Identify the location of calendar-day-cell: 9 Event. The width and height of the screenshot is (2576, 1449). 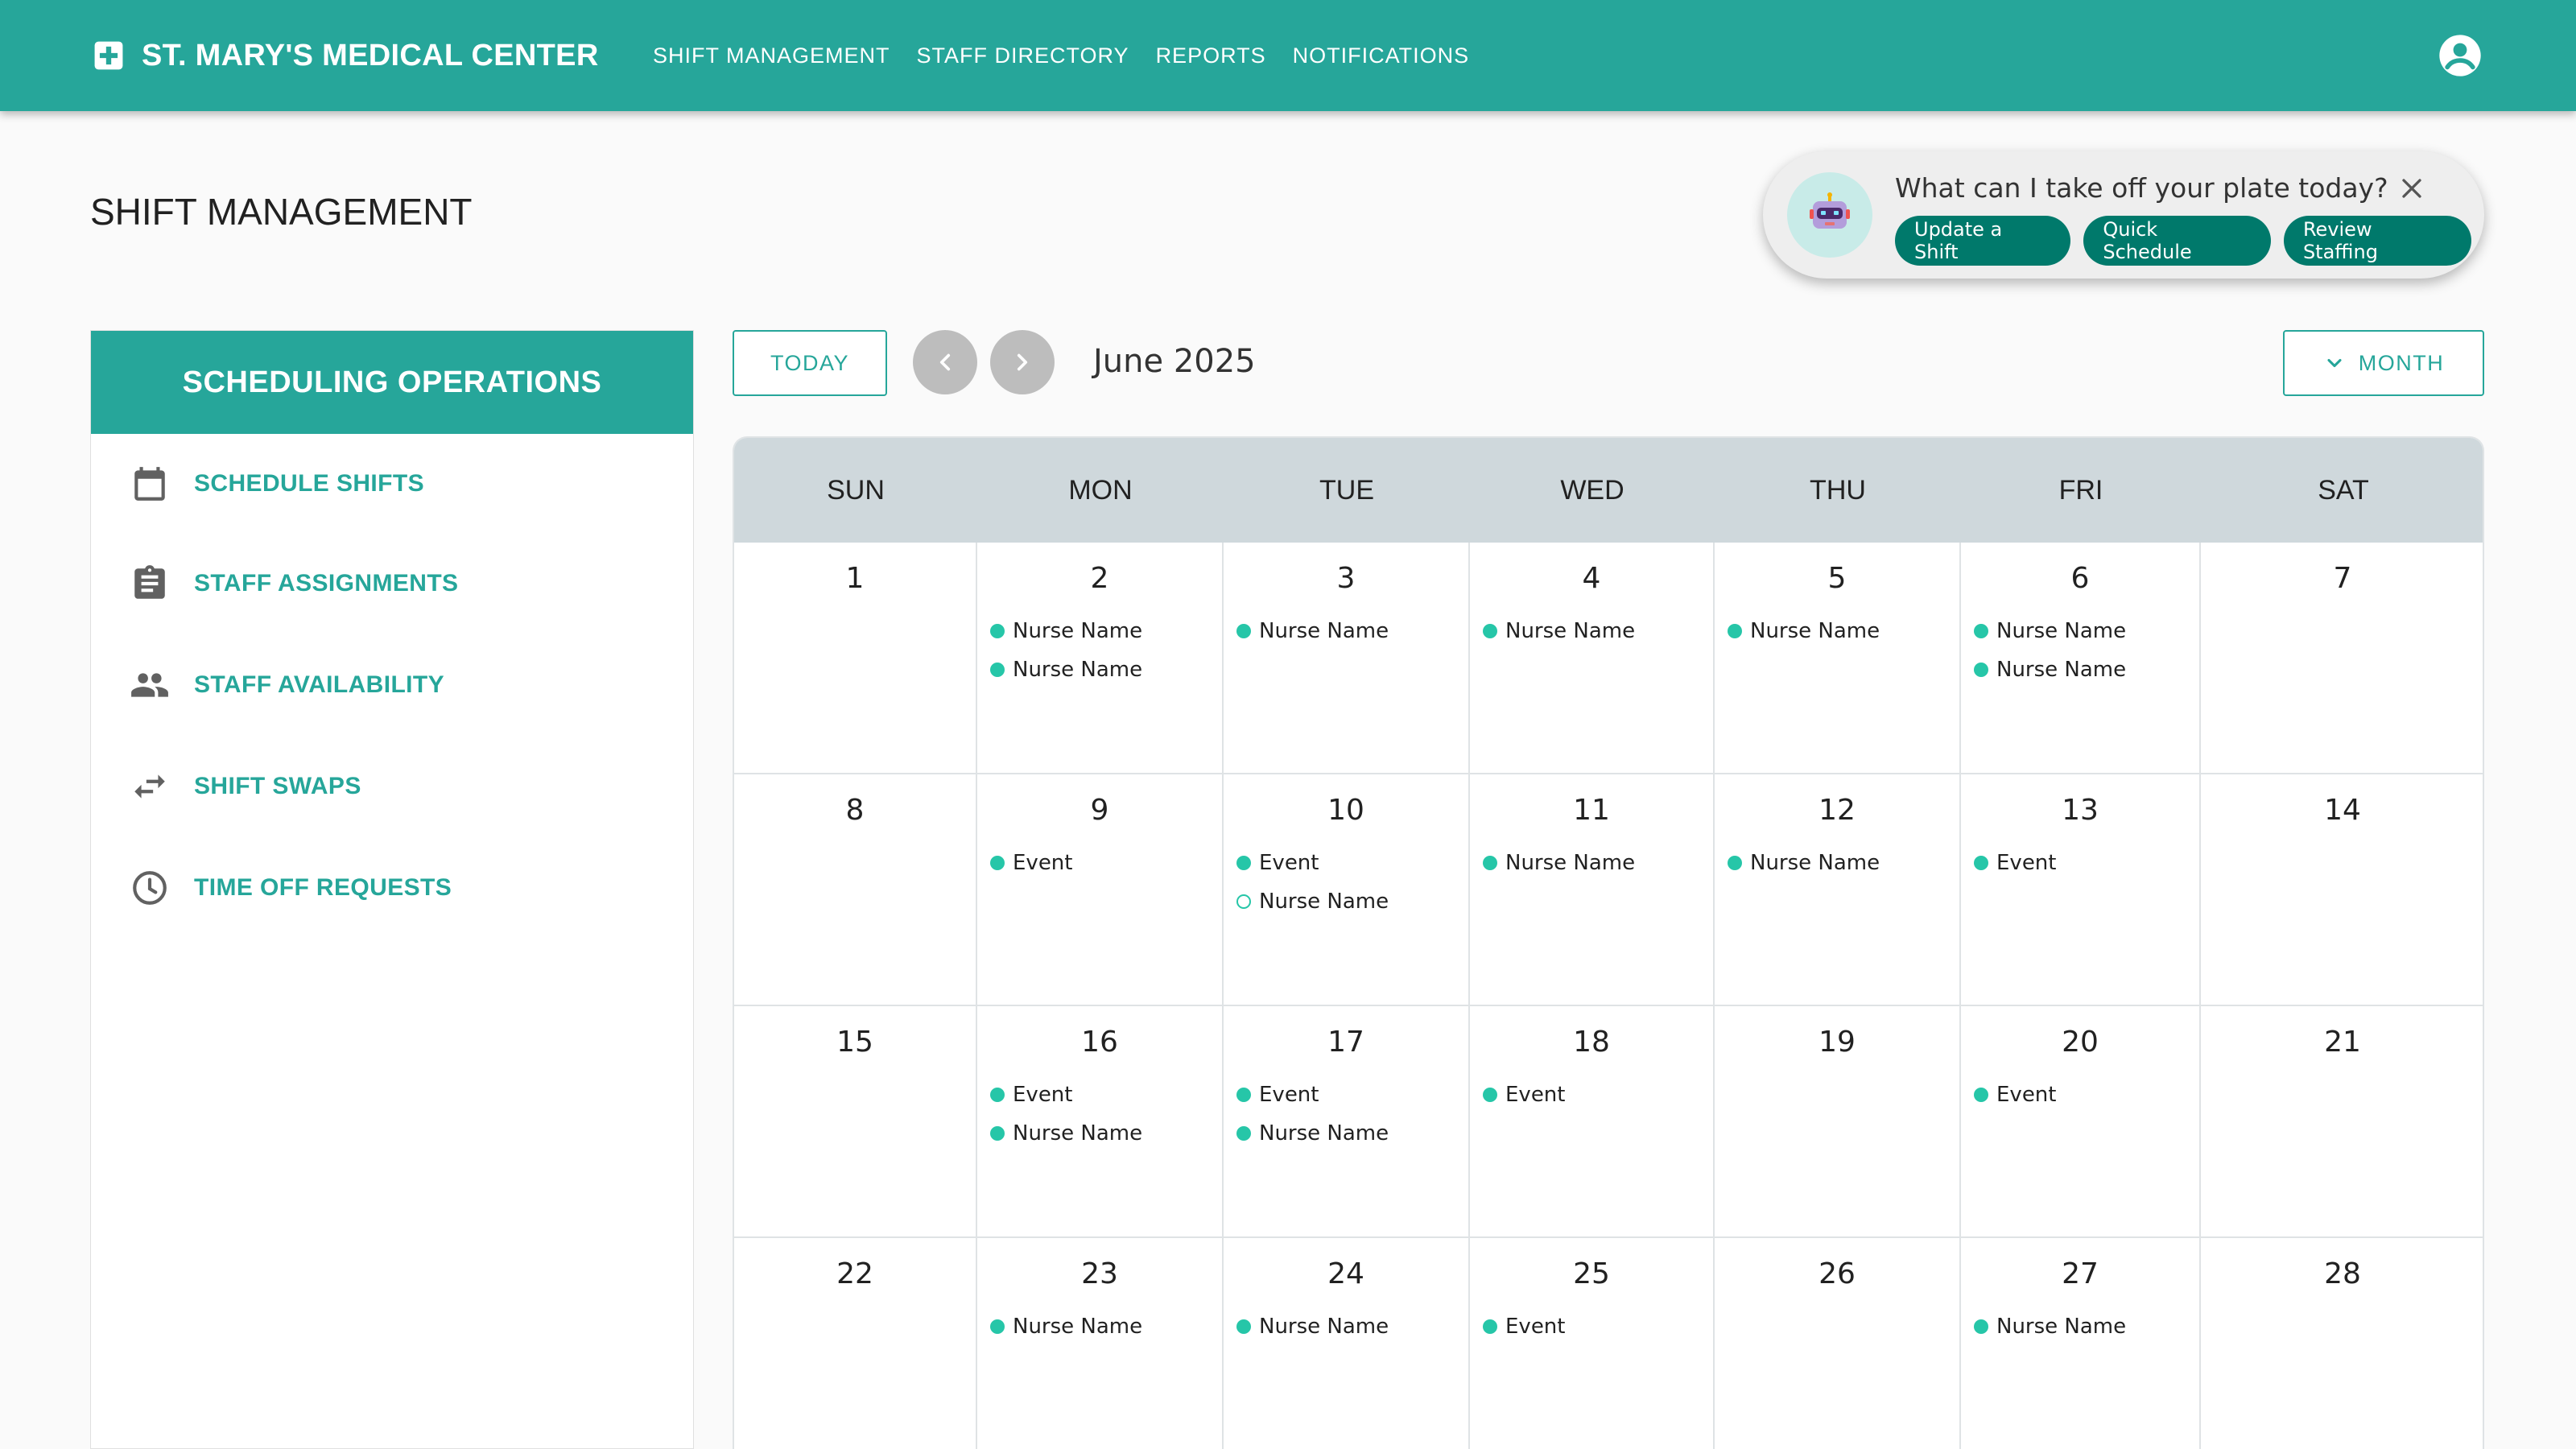
(1100, 890).